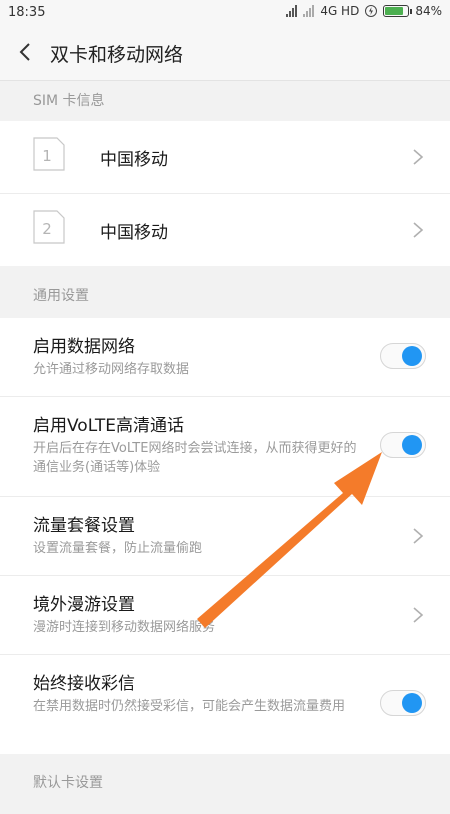 Image resolution: width=450 pixels, height=814 pixels. What do you see at coordinates (69, 101) in the screenshot?
I see `section-title-sim: SIM 卡信息` at bounding box center [69, 101].